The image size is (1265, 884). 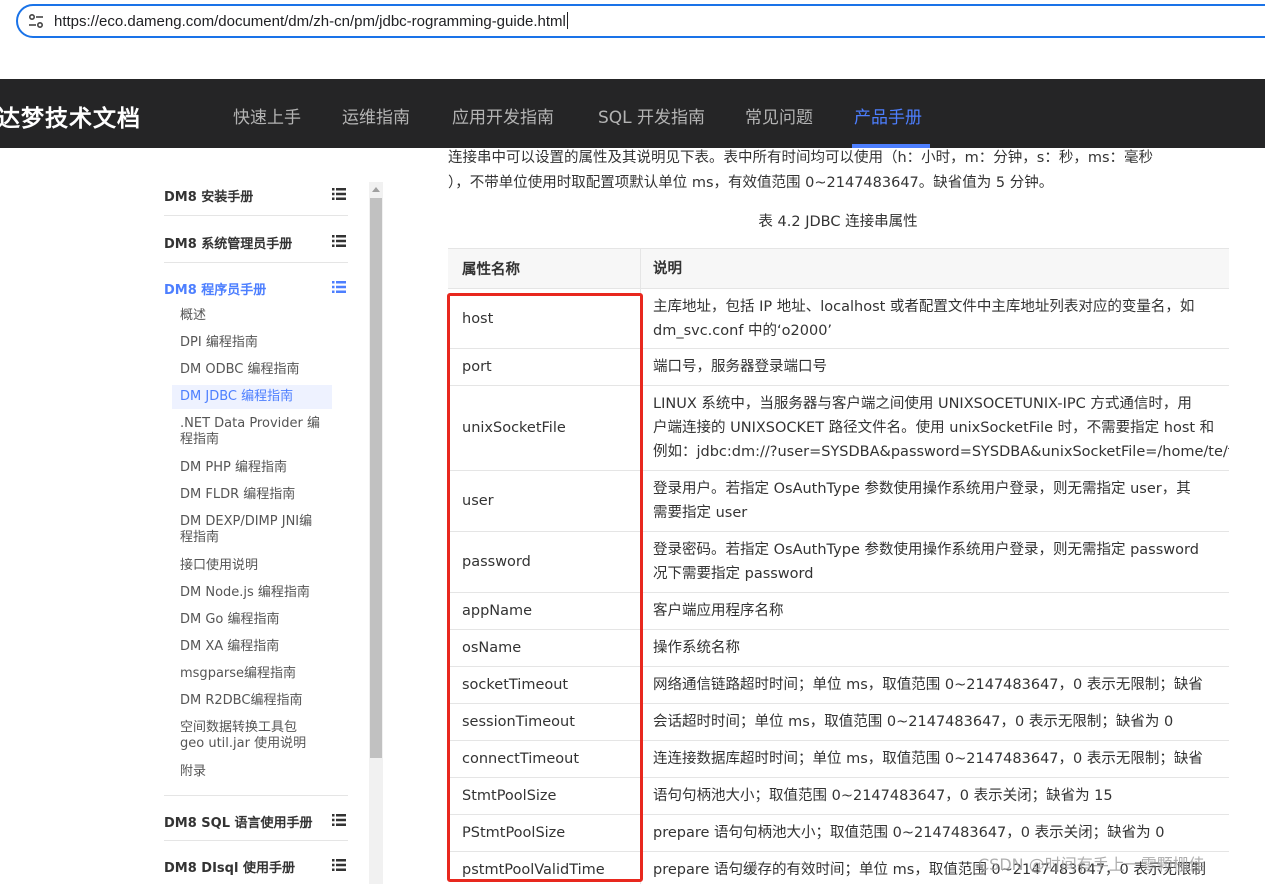 I want to click on sidebar-section-label: DM8 程序员手册, so click(x=215, y=290).